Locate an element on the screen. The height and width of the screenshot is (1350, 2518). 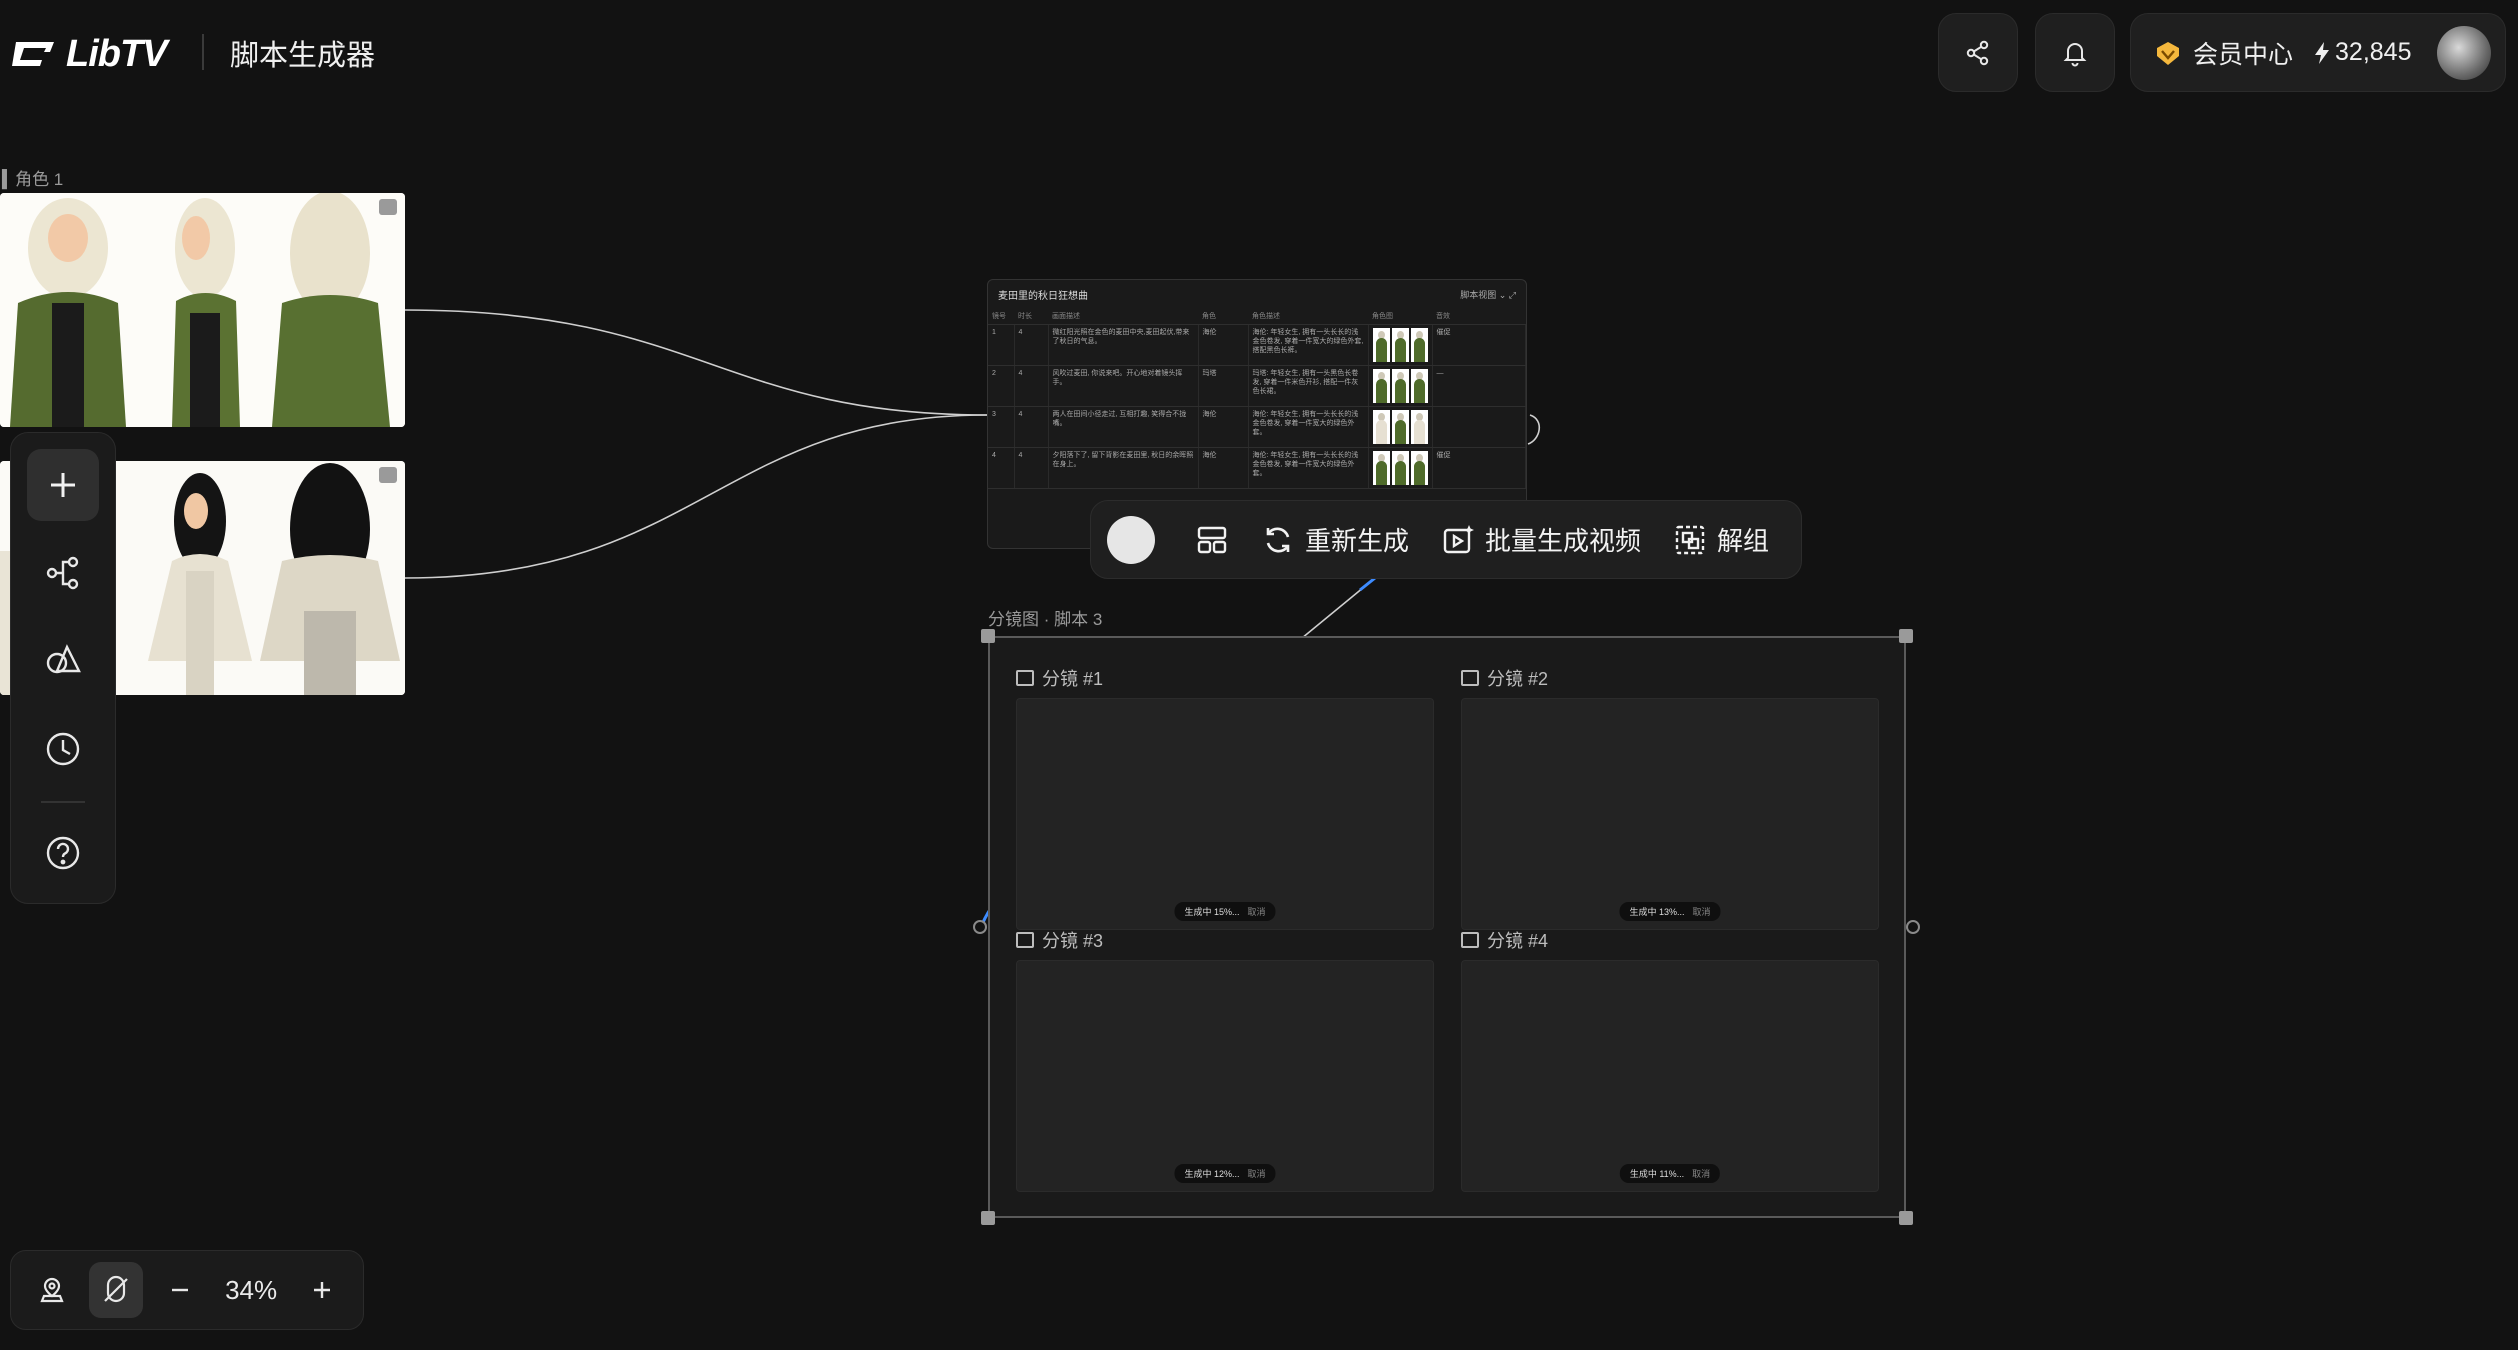
generation-progress: 生成中 12%... 取消 is located at coordinates (1225, 1173).